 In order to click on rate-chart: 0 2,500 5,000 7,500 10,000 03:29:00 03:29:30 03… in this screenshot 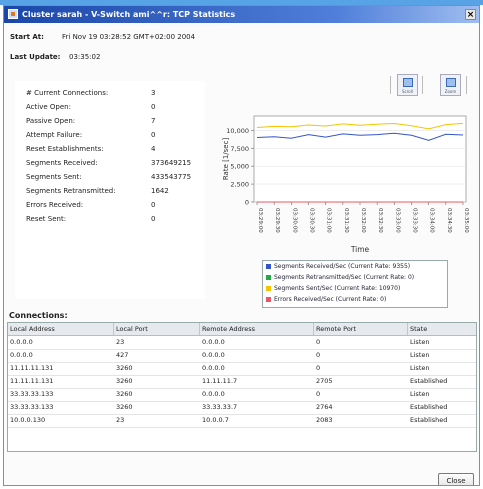, I will do `click(345, 184)`.